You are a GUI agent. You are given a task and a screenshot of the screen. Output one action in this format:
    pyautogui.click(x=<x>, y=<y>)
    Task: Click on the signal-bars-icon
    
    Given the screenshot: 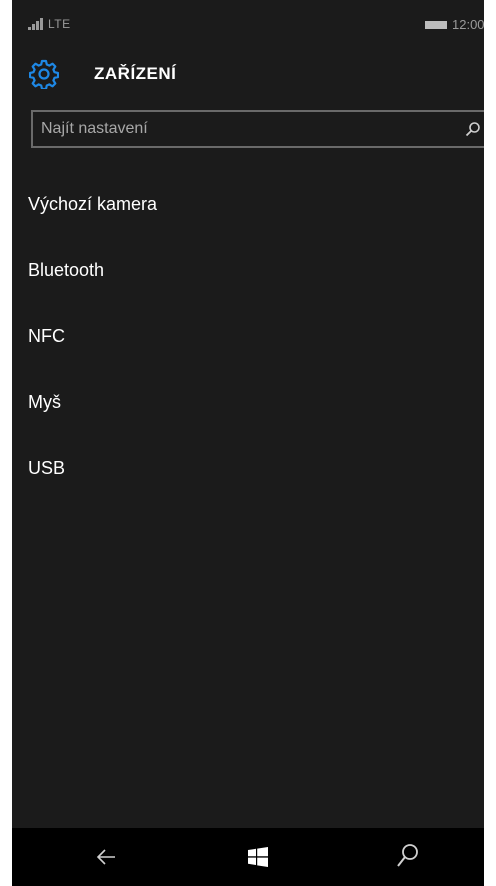 What is the action you would take?
    pyautogui.click(x=35, y=24)
    